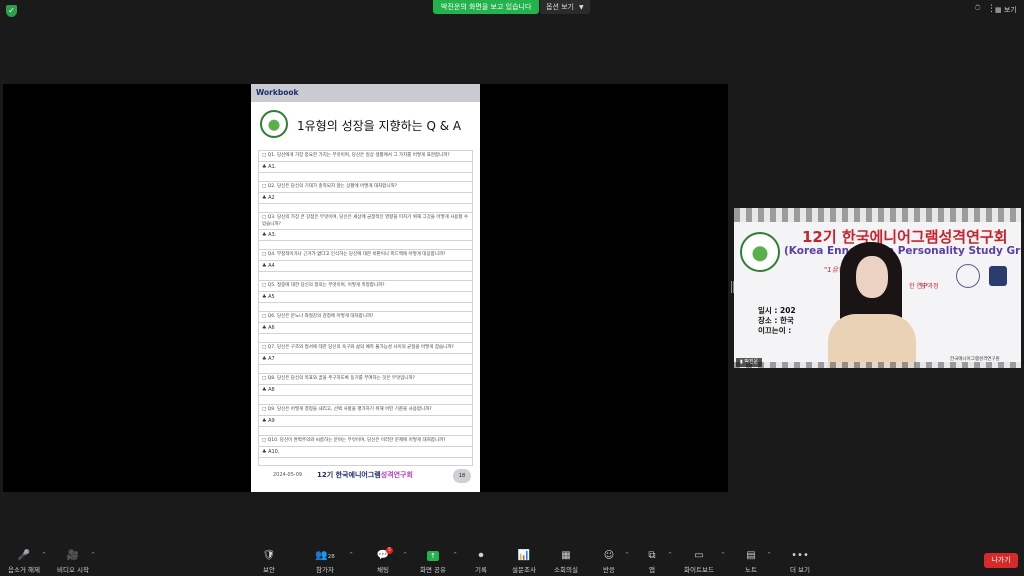 The image size is (1024, 576). I want to click on chat-label: 채팅, so click(383, 570).